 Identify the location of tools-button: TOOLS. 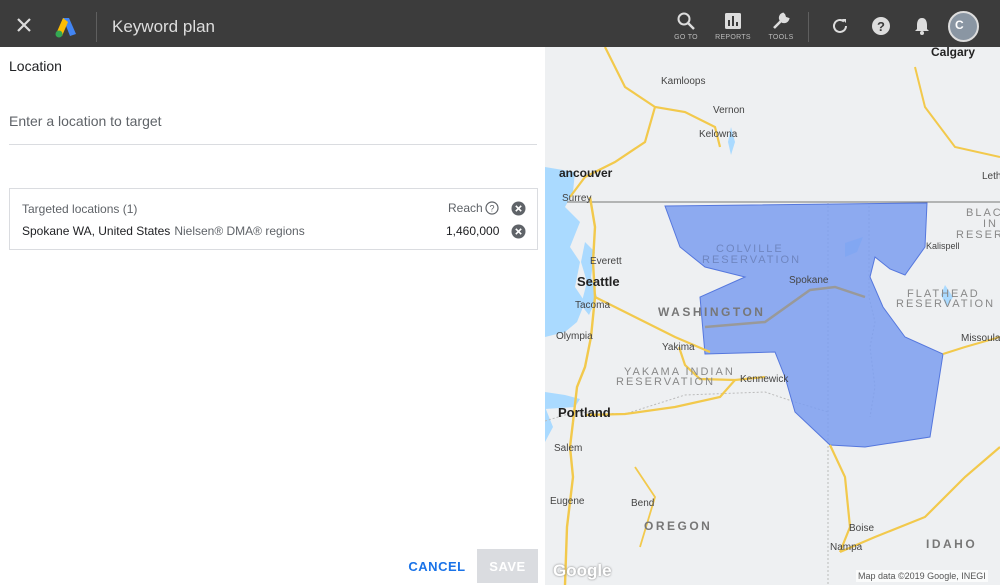
(781, 28).